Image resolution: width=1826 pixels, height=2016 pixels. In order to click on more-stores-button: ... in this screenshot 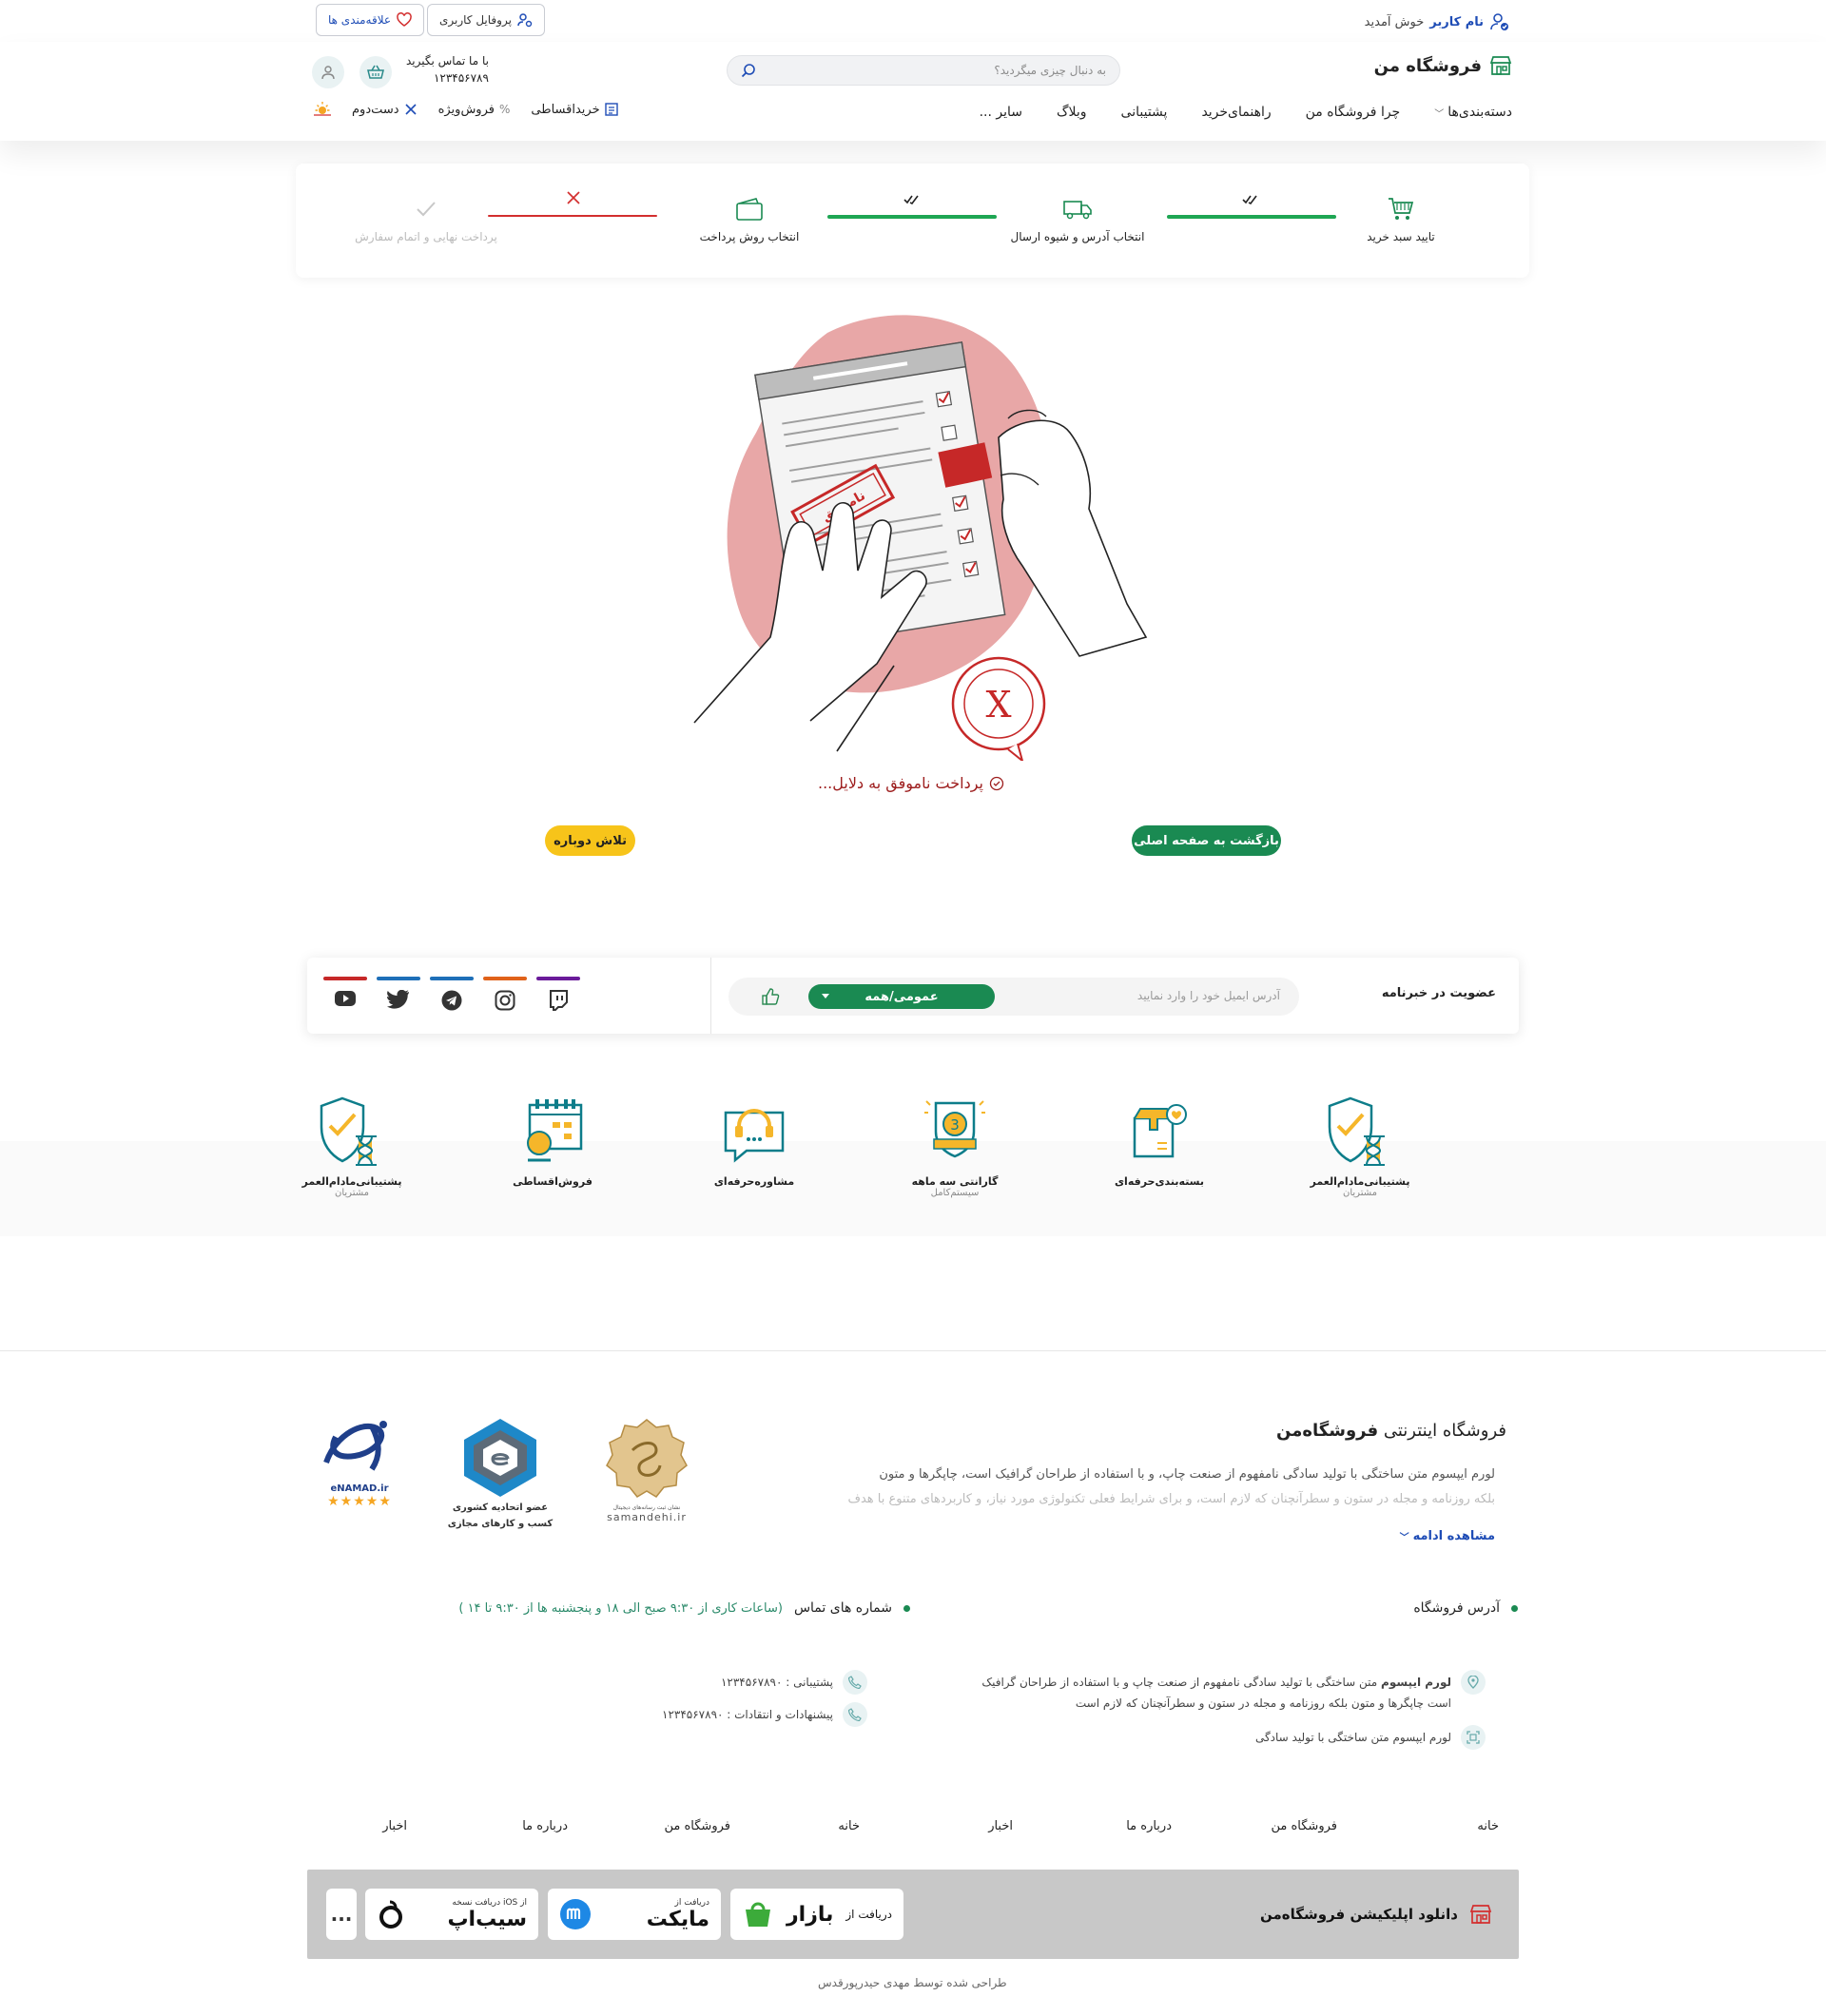, I will do `click(341, 1914)`.